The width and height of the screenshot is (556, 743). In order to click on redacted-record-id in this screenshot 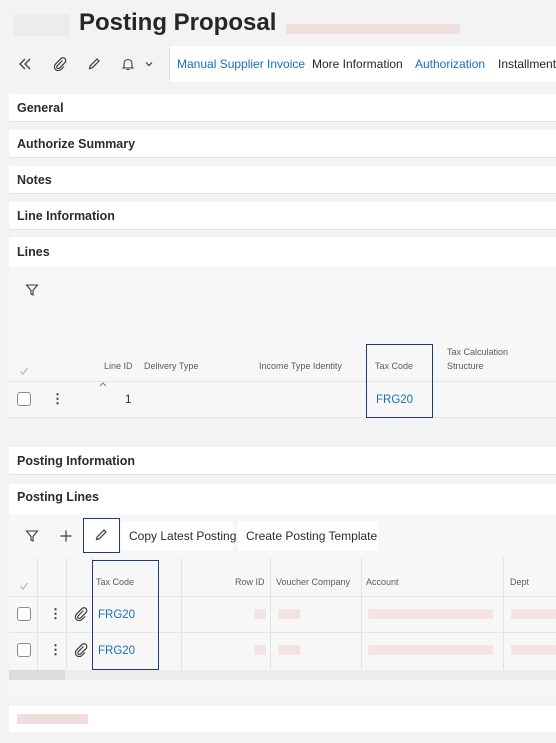, I will do `click(373, 29)`.